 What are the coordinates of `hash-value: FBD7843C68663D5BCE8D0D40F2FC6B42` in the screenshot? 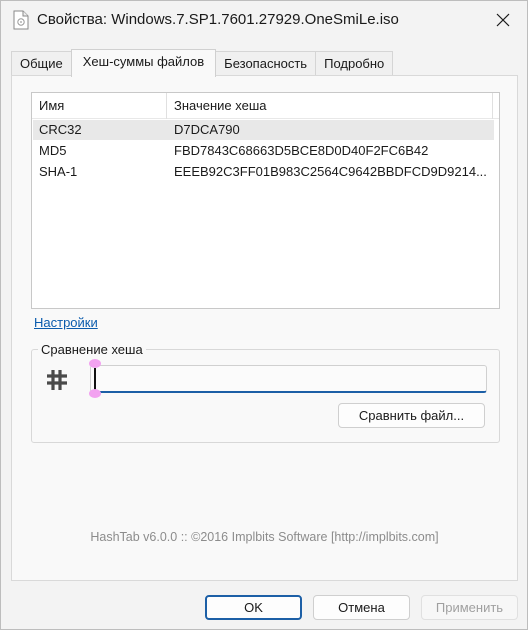 It's located at (301, 150).